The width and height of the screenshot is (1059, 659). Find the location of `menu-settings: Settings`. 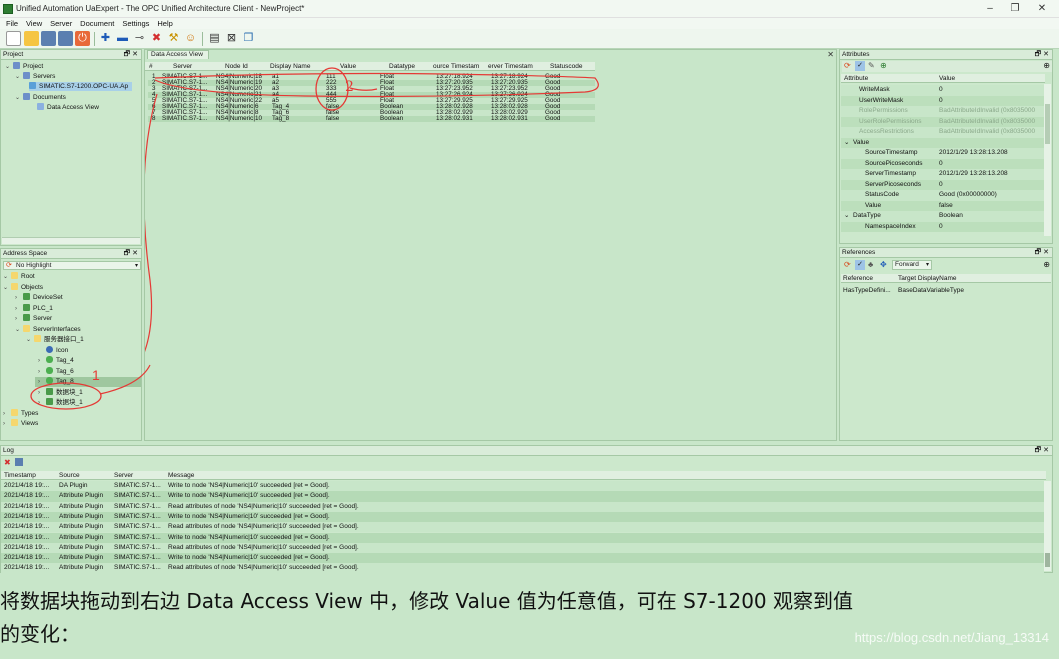

menu-settings: Settings is located at coordinates (135, 23).